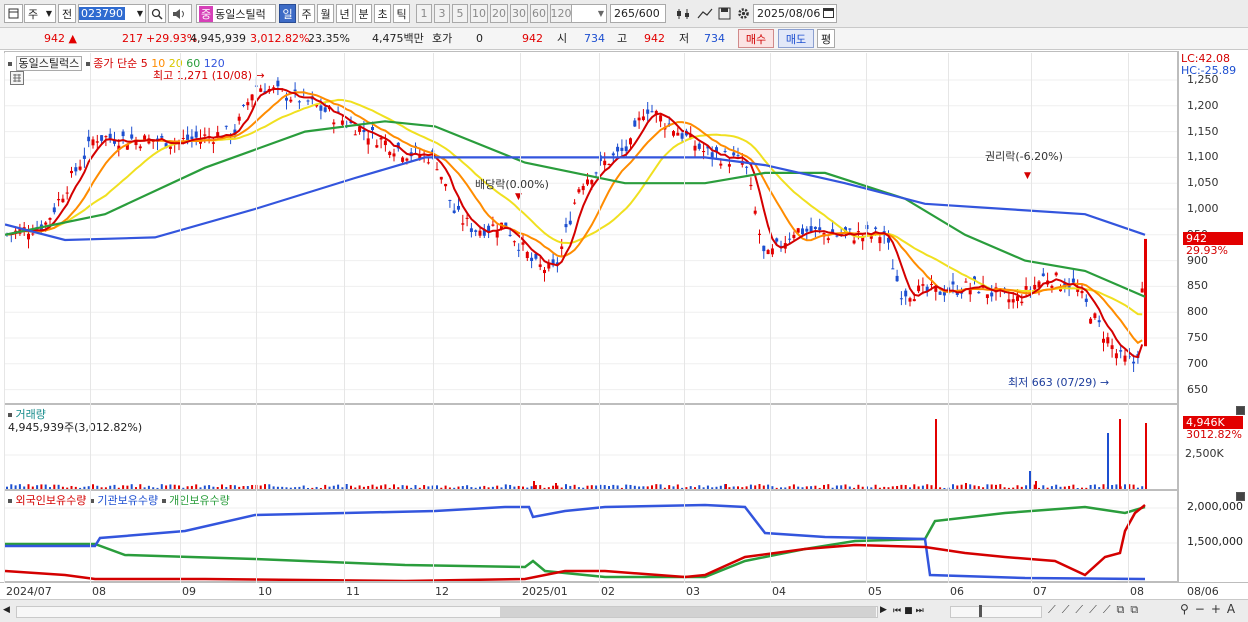 This screenshot has width=1248, height=622. I want to click on zoom-slider, so click(996, 611).